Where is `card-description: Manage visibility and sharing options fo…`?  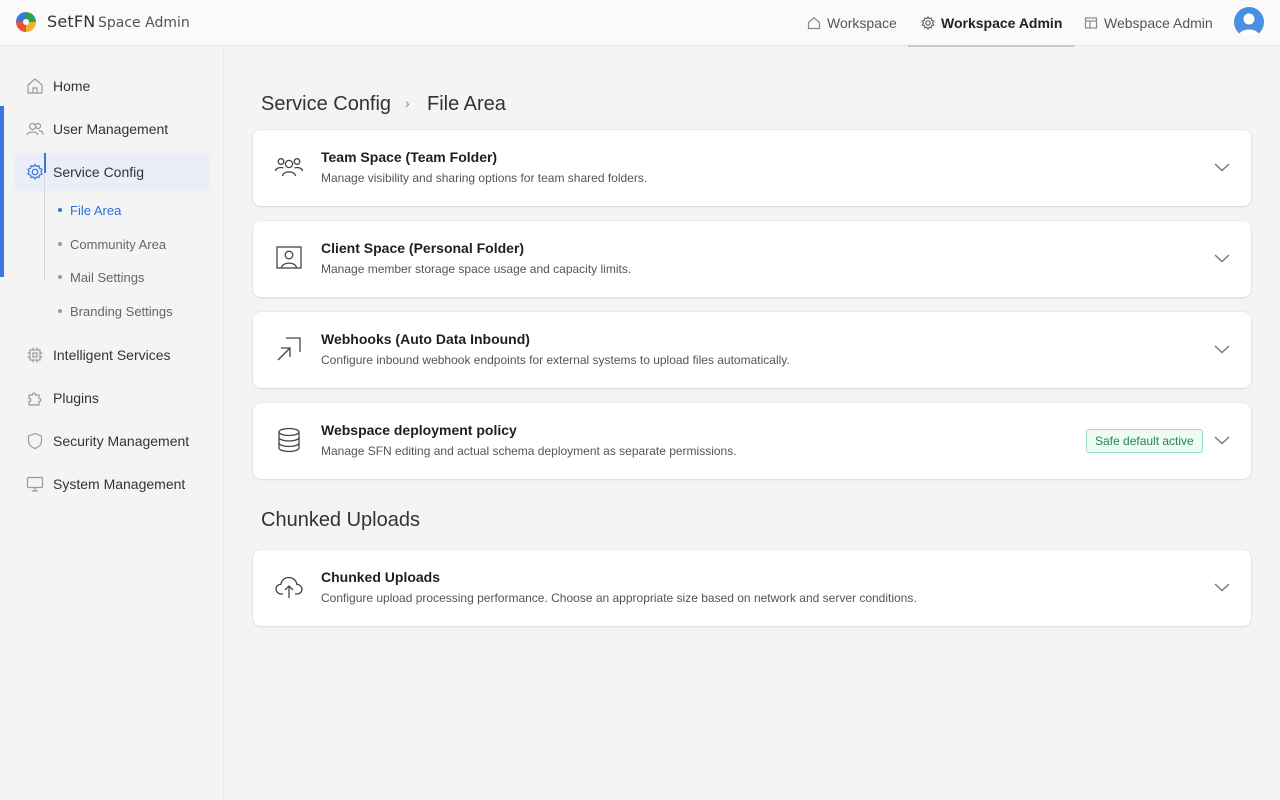 card-description: Manage visibility and sharing options fo… is located at coordinates (484, 178).